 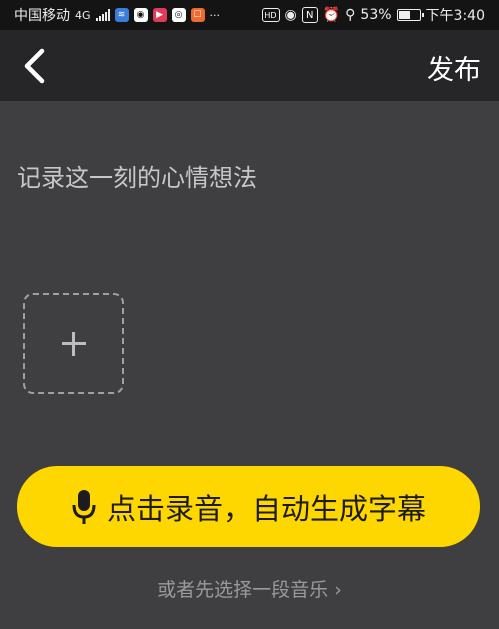 I want to click on publish-button: 发布, so click(x=454, y=67).